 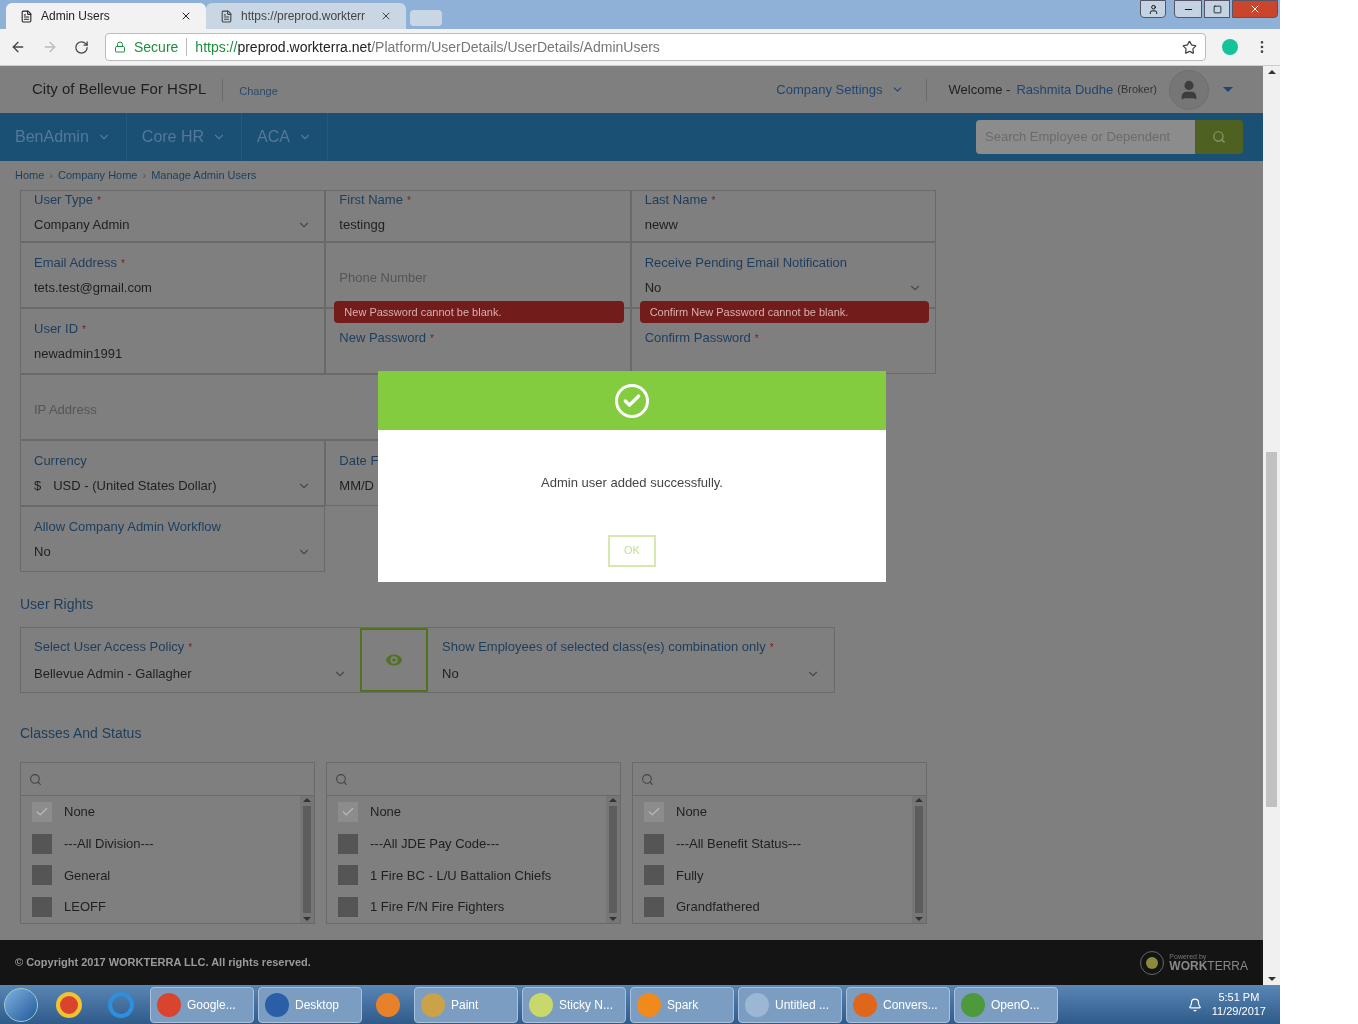 What do you see at coordinates (1188, 9) in the screenshot?
I see `minimize-button` at bounding box center [1188, 9].